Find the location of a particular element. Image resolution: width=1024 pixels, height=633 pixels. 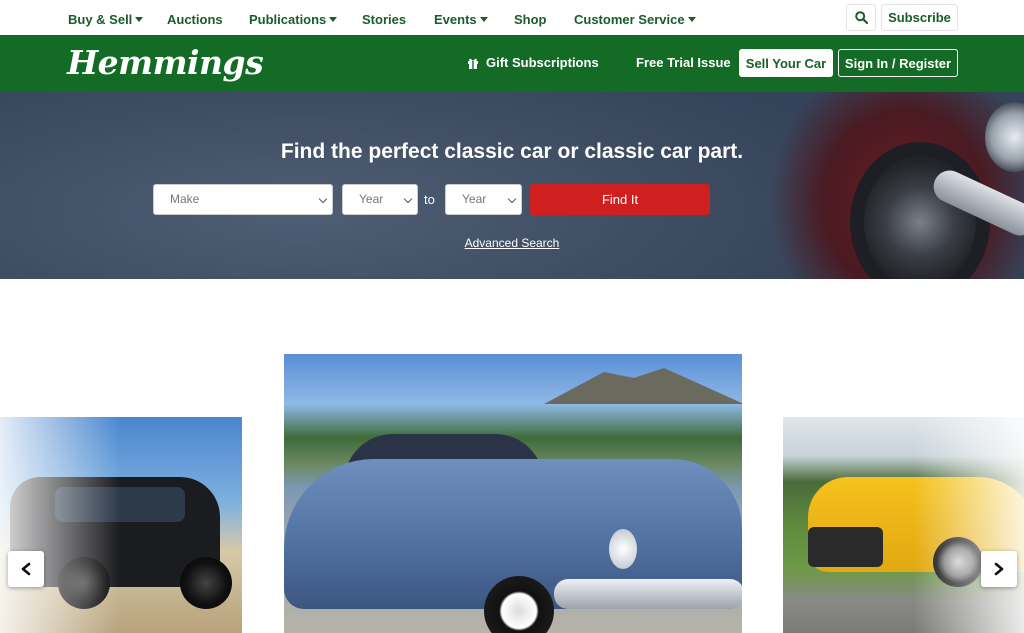

free-trial-issue-link: Free Trial Issue is located at coordinates (683, 62).